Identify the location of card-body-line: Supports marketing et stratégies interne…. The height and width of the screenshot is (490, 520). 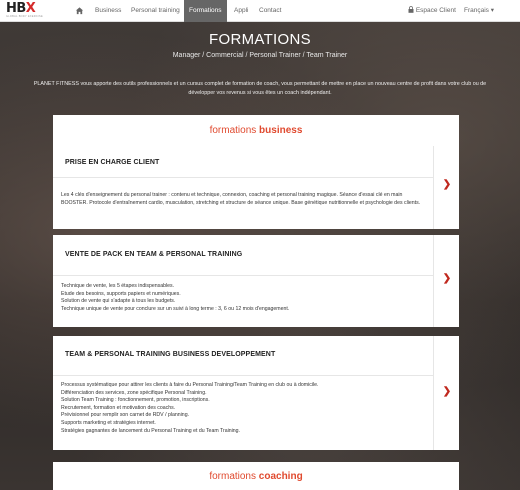
(108, 422).